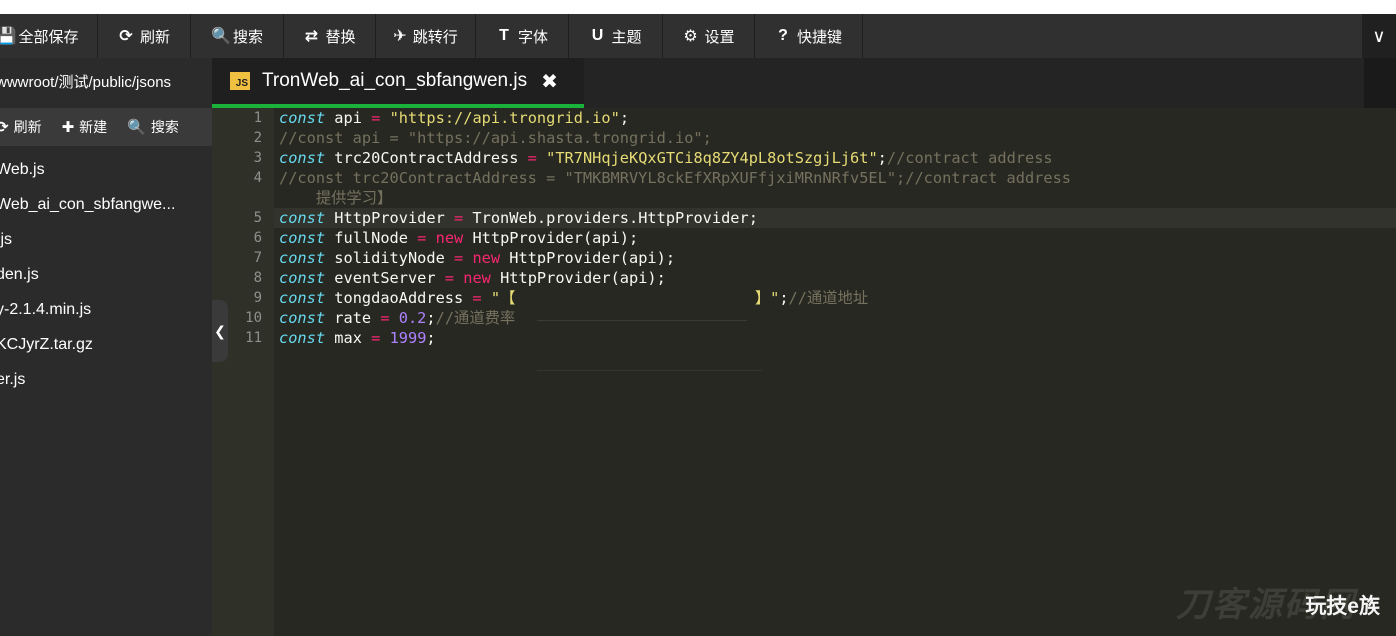 This screenshot has width=1396, height=636. What do you see at coordinates (1379, 36) in the screenshot?
I see `collapse-toolbar-chevron-icon: ∨` at bounding box center [1379, 36].